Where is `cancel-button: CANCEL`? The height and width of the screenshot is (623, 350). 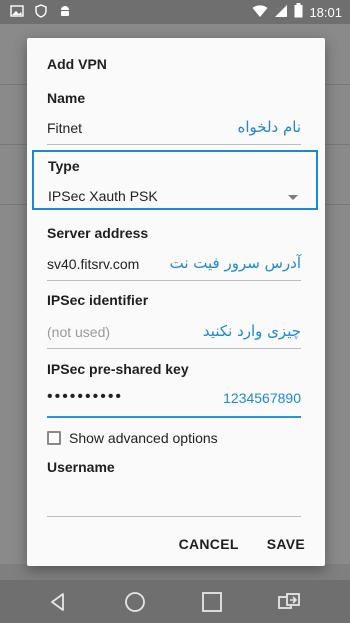 cancel-button: CANCEL is located at coordinates (209, 544).